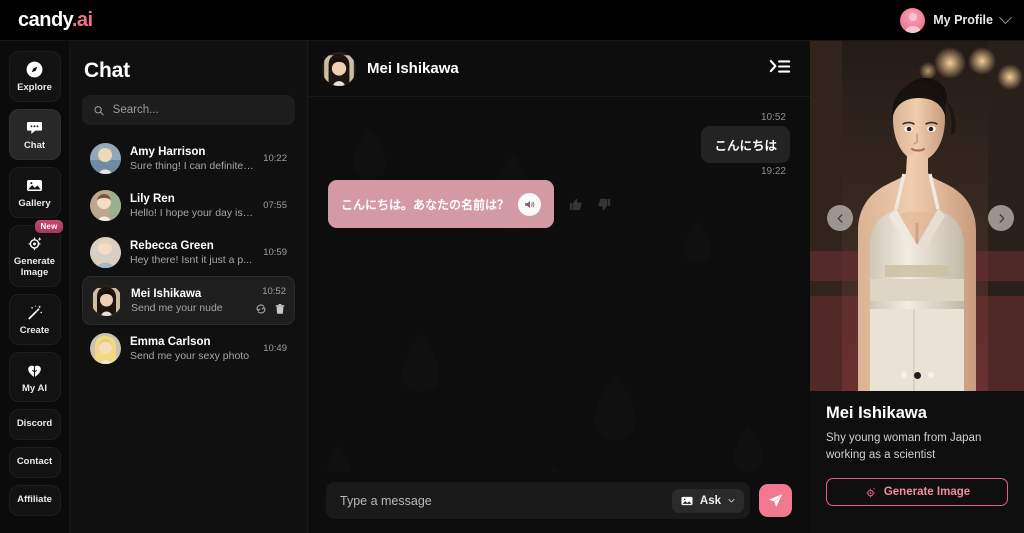 The height and width of the screenshot is (533, 1024). I want to click on assistant-message-row: こんにちは。あなたの名前は？, so click(559, 204).